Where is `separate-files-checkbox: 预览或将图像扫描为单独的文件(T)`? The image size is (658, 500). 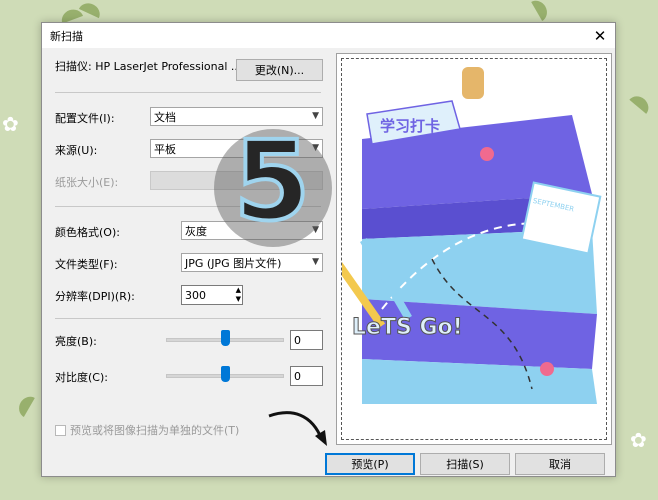
separate-files-checkbox: 预览或将图像扫描为单独的文件(T) is located at coordinates (147, 430).